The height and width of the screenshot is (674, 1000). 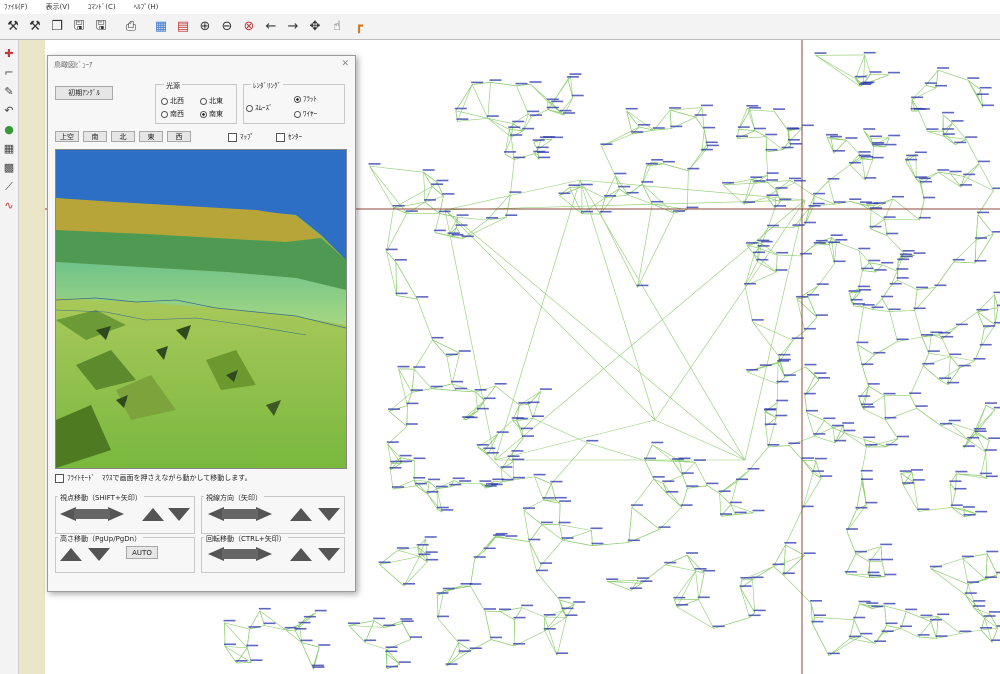 What do you see at coordinates (16, 7) in the screenshot?
I see `menu-file: ﾌｧｲﾙ(F)` at bounding box center [16, 7].